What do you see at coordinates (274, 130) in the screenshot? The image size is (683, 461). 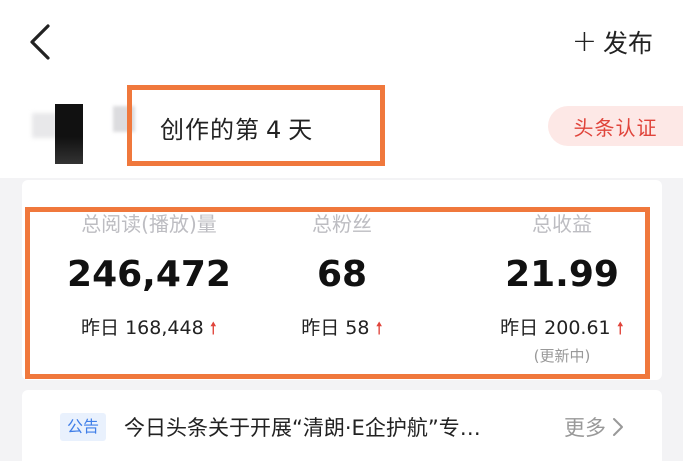 I see `days-number: 4` at bounding box center [274, 130].